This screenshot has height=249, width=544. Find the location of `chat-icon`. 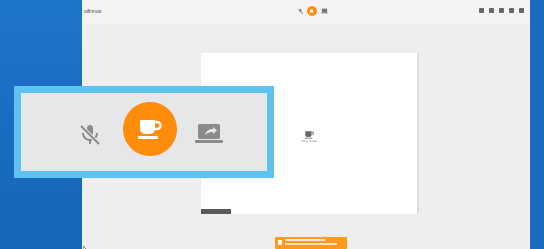

chat-icon is located at coordinates (491, 10).